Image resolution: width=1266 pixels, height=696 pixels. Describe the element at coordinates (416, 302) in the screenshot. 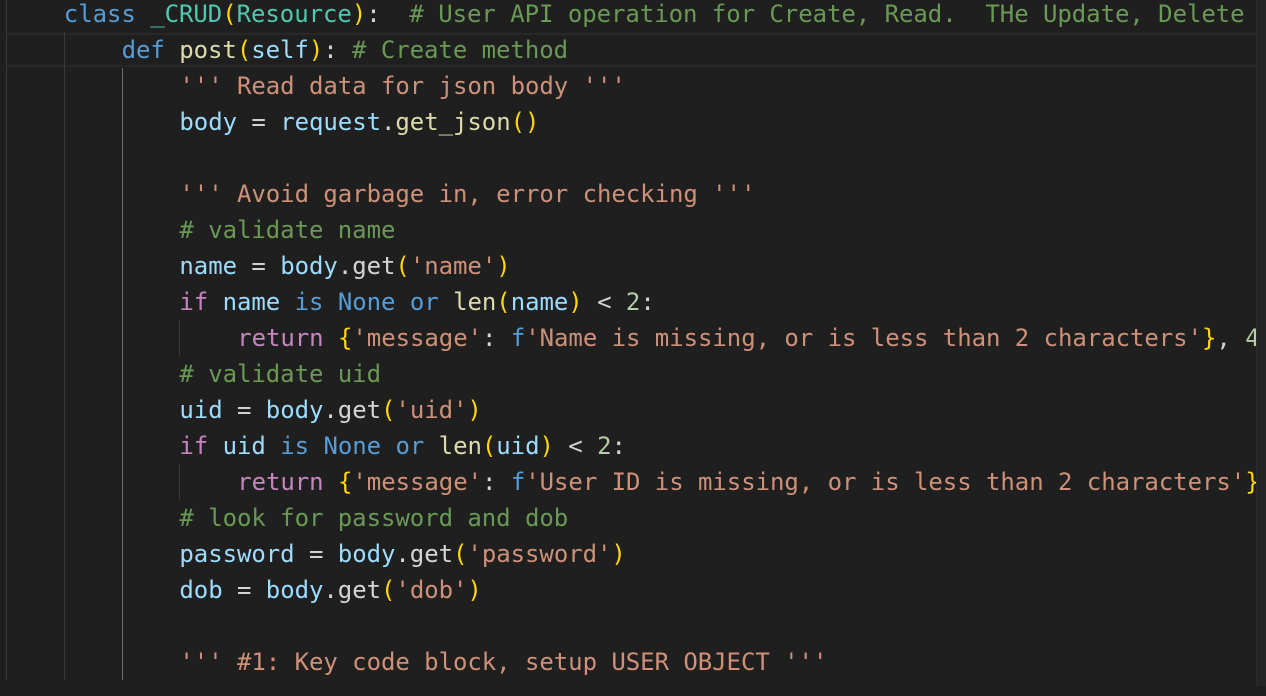

I see `code-text: if name is None or len(name) < 2:` at that location.